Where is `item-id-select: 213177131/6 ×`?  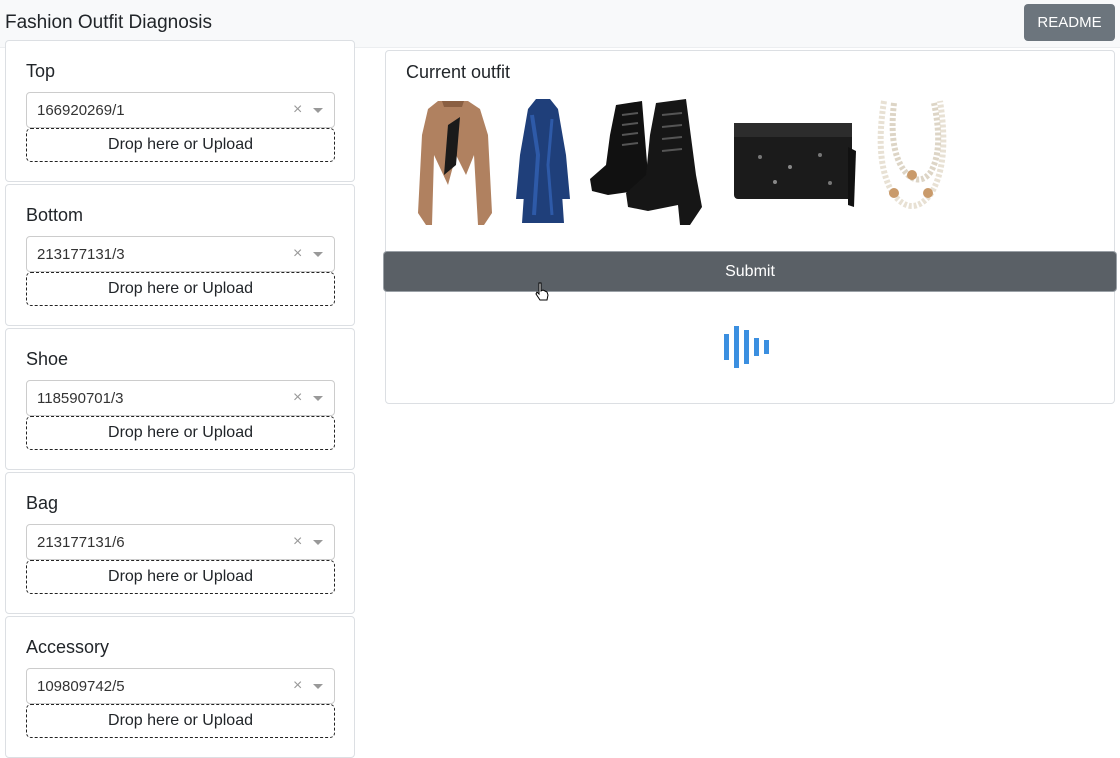
item-id-select: 213177131/6 × is located at coordinates (180, 542).